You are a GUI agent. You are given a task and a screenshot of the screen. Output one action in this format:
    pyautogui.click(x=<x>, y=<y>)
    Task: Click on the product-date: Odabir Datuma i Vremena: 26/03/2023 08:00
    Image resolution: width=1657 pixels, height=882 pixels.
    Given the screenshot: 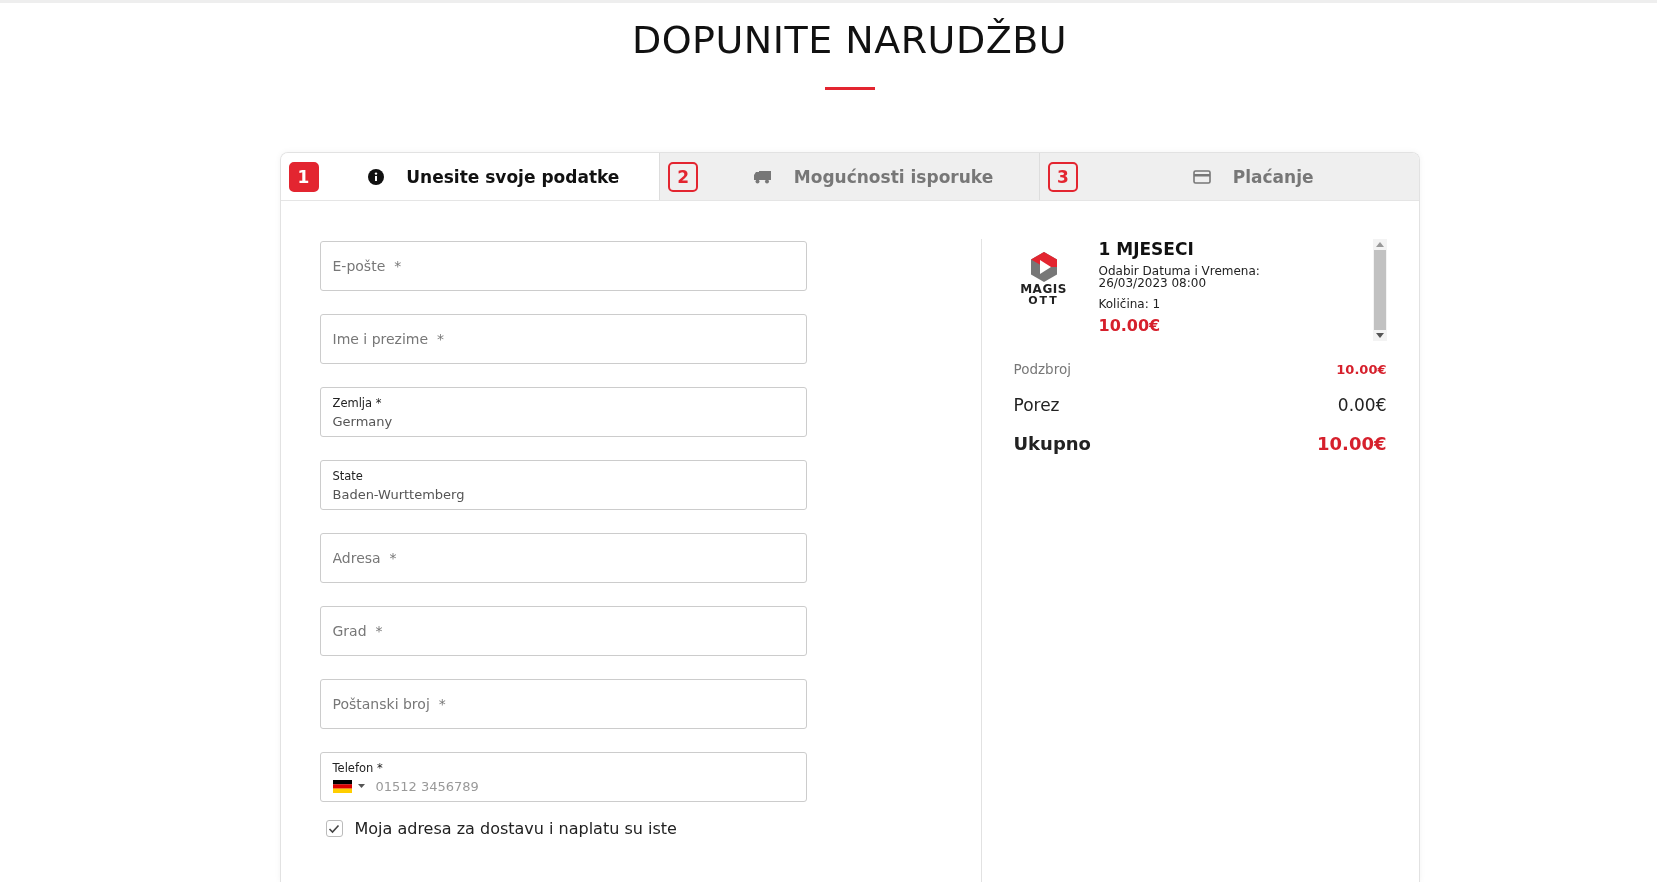 What is the action you would take?
    pyautogui.click(x=1179, y=277)
    